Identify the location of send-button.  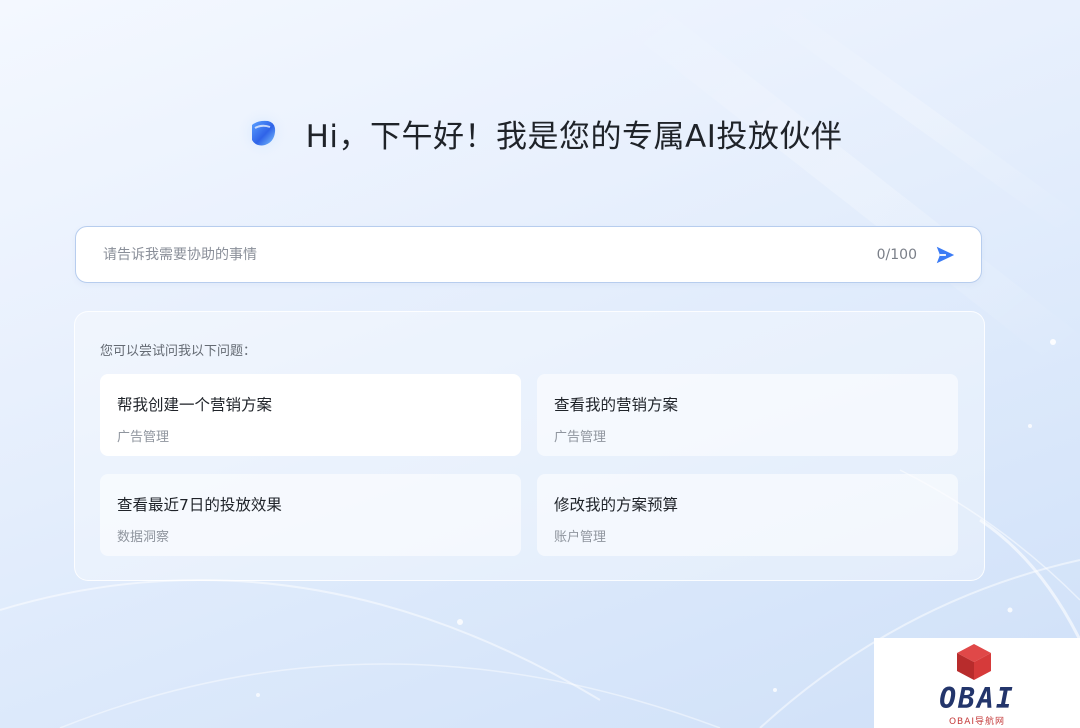
(945, 255).